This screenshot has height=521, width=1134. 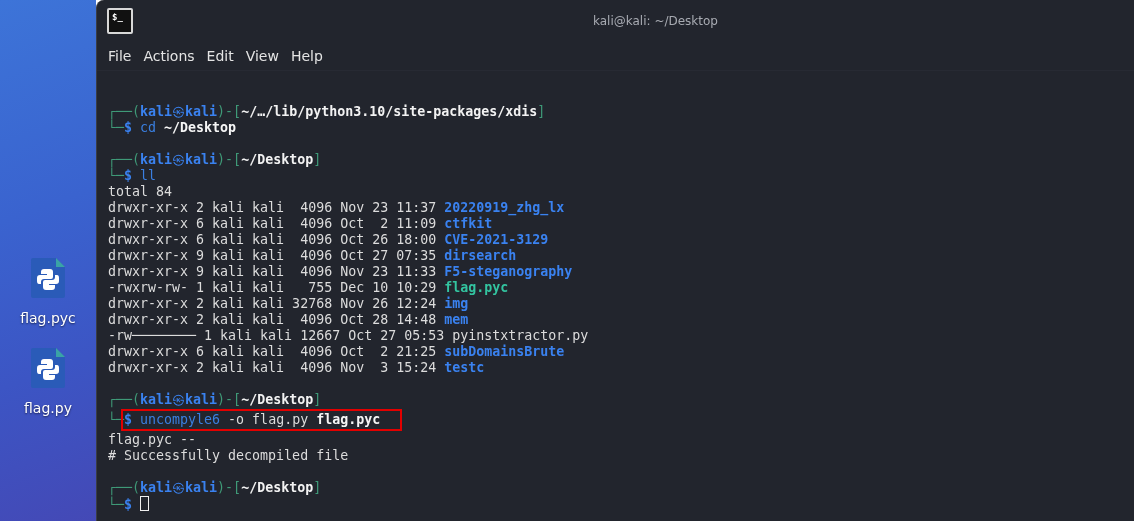 I want to click on terminal-icon: $_, so click(x=120, y=21).